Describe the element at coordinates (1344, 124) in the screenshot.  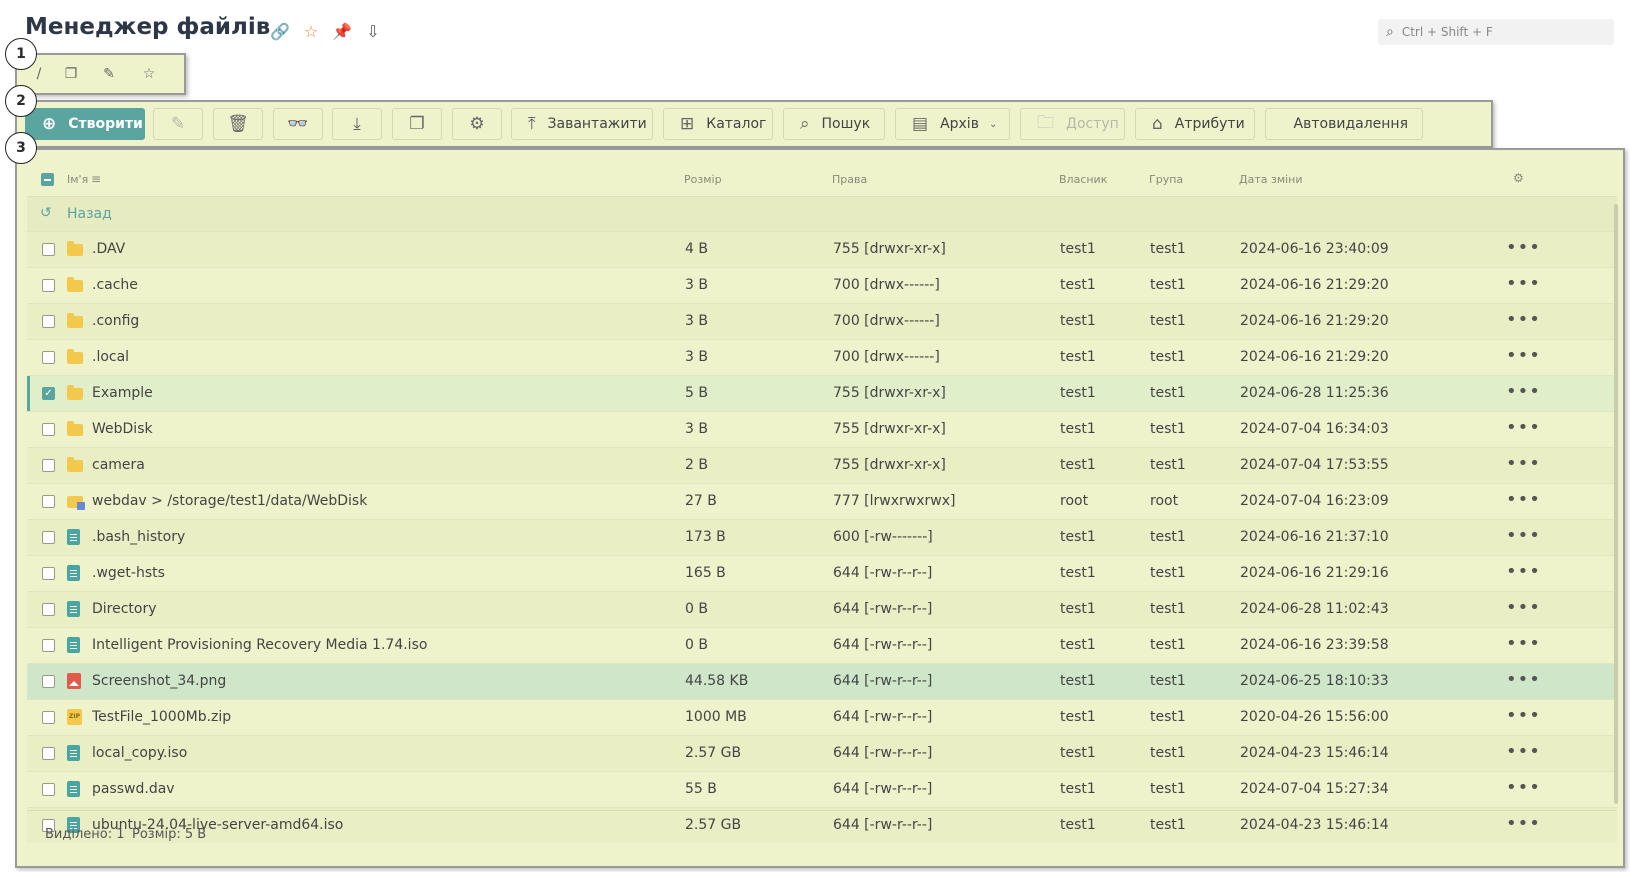
I see `autodelete-button: Автовидалення` at that location.